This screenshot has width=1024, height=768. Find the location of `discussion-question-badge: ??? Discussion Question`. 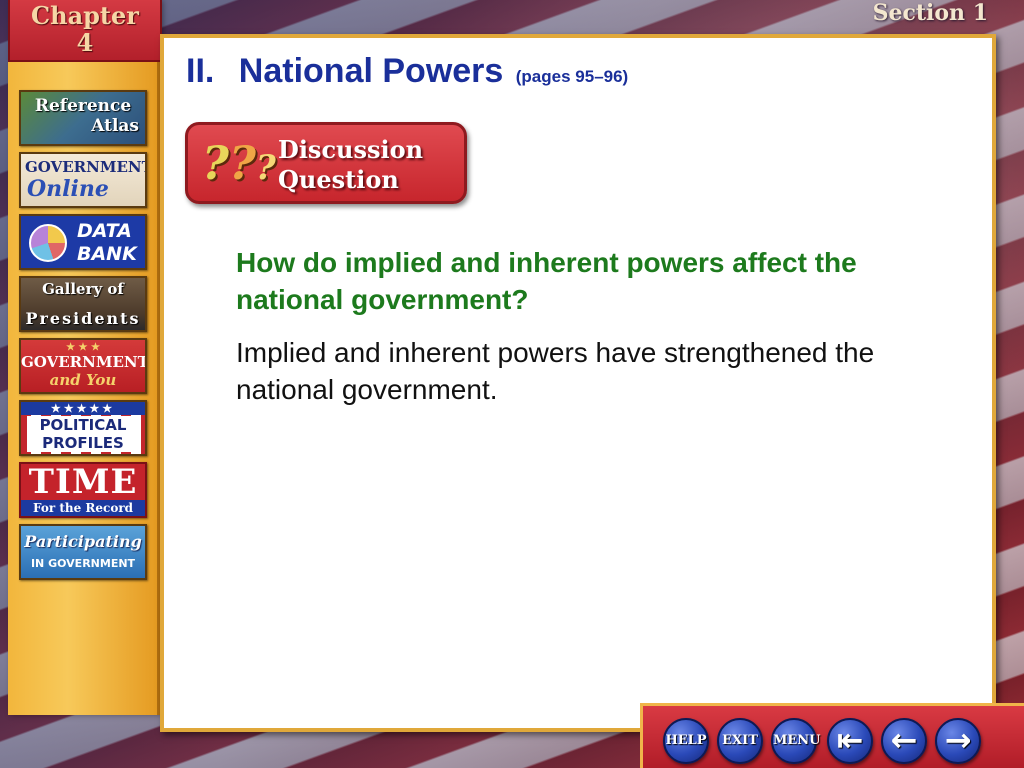

discussion-question-badge: ??? Discussion Question is located at coordinates (326, 163).